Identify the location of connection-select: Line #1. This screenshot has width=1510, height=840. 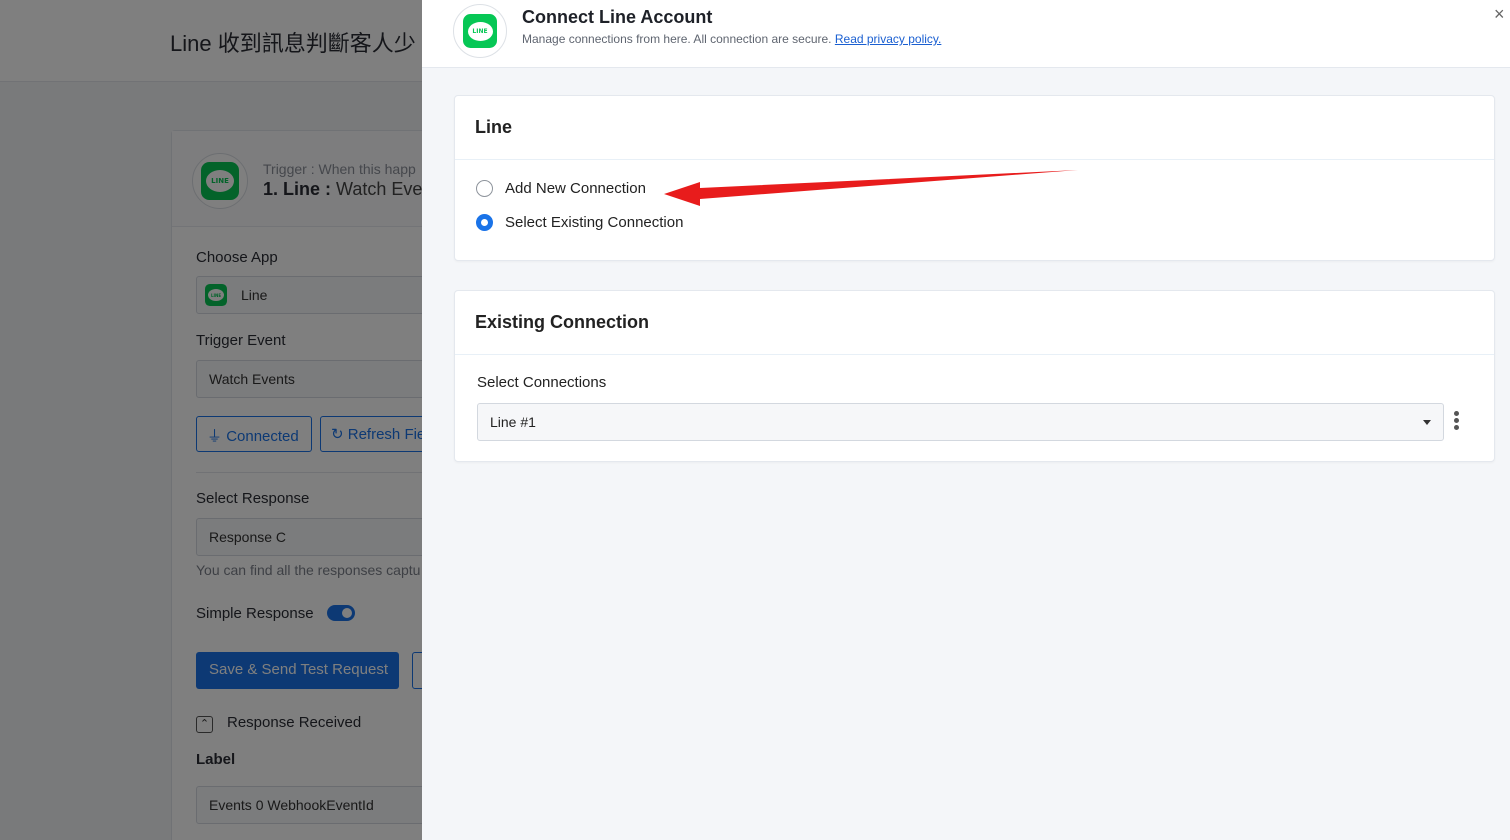
(960, 422).